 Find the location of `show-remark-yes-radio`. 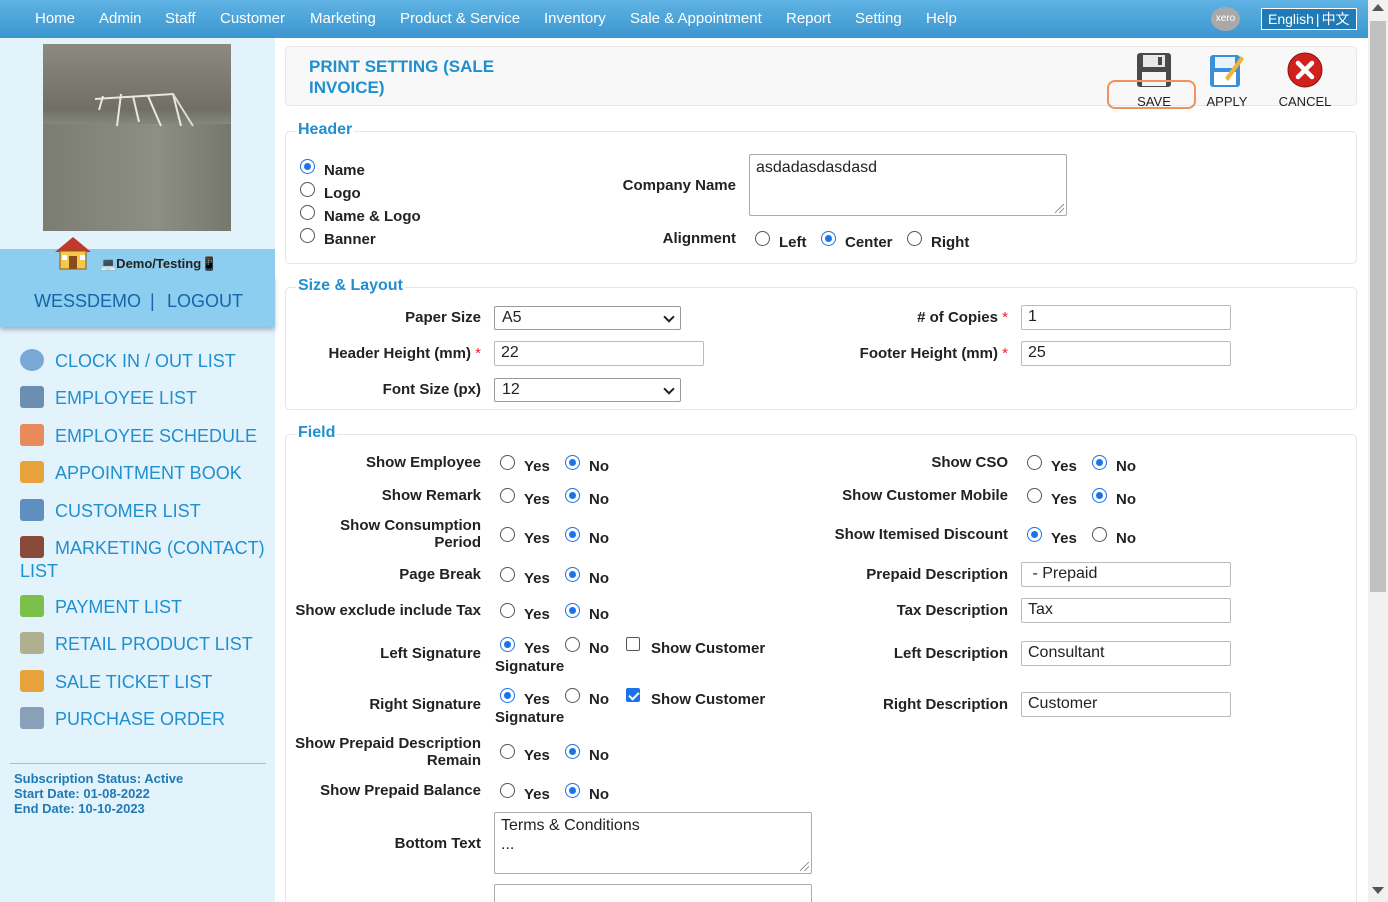

show-remark-yes-radio is located at coordinates (507, 495).